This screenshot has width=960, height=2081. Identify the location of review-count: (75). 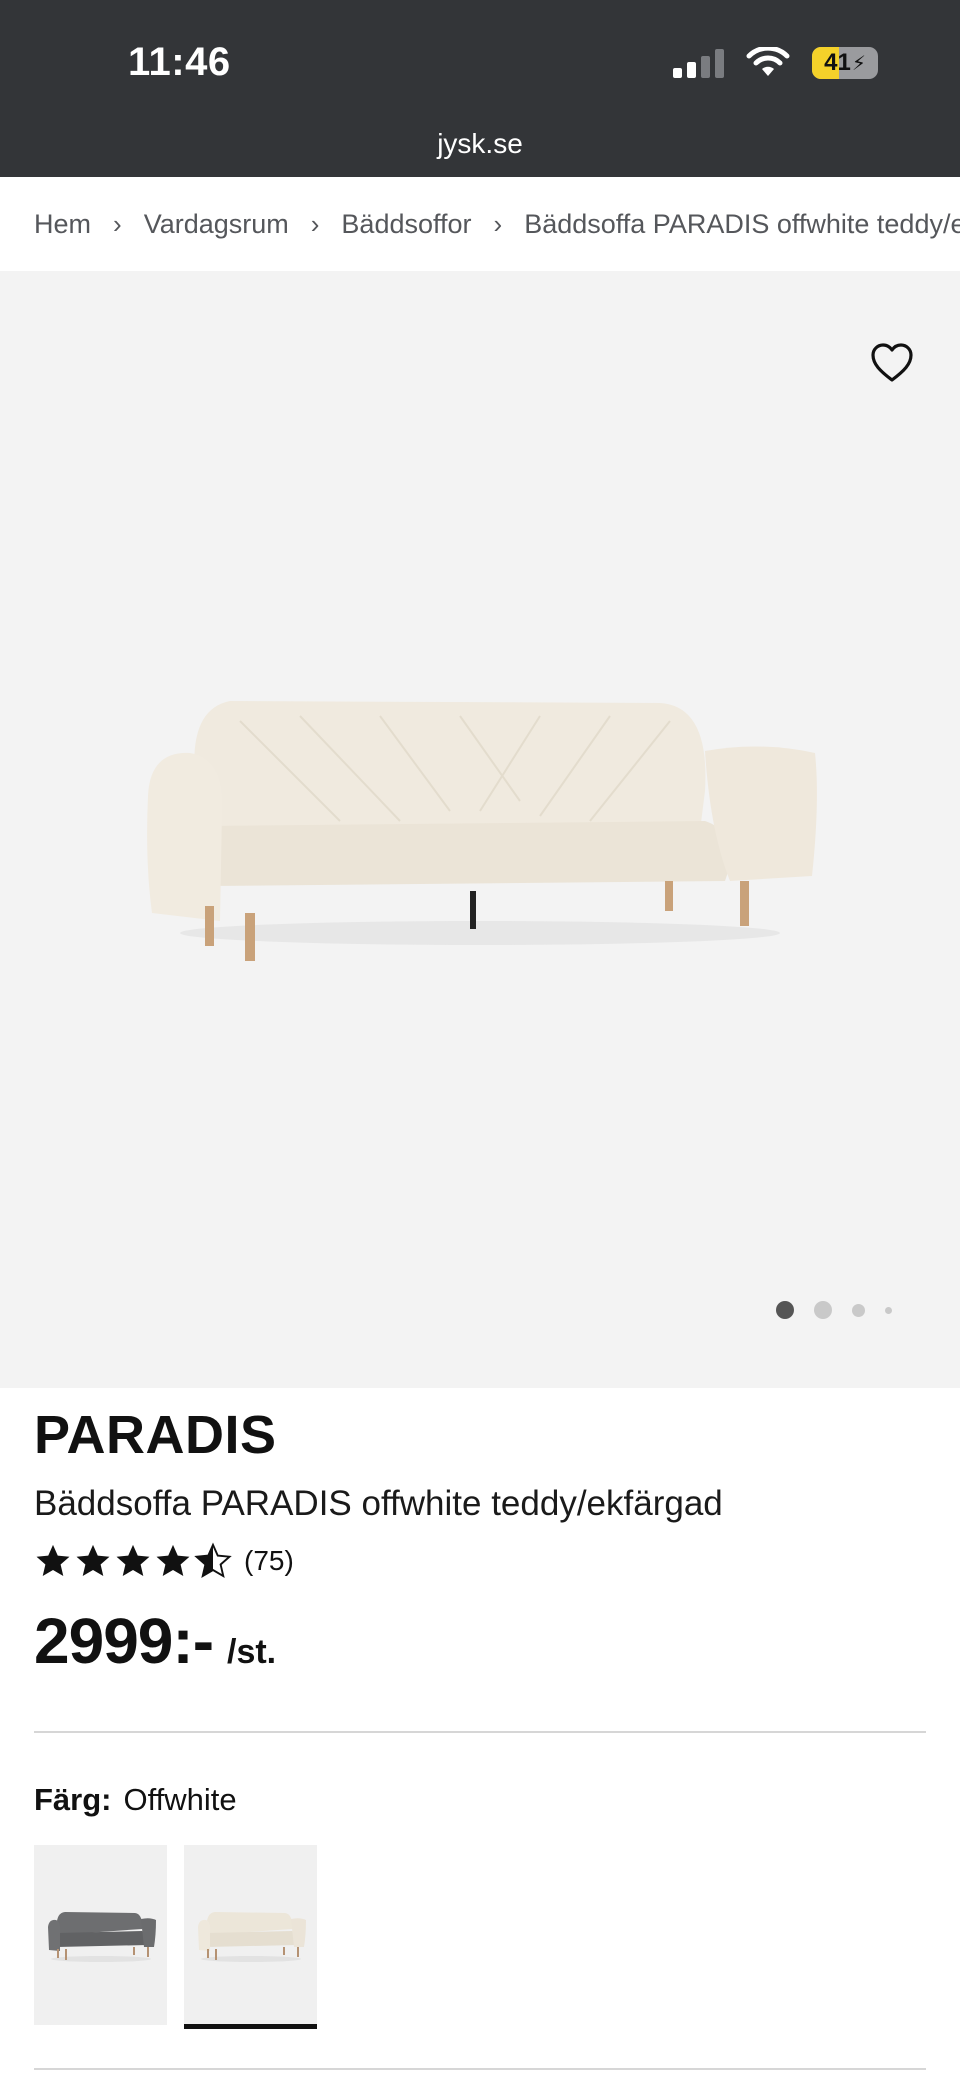
(269, 1561).